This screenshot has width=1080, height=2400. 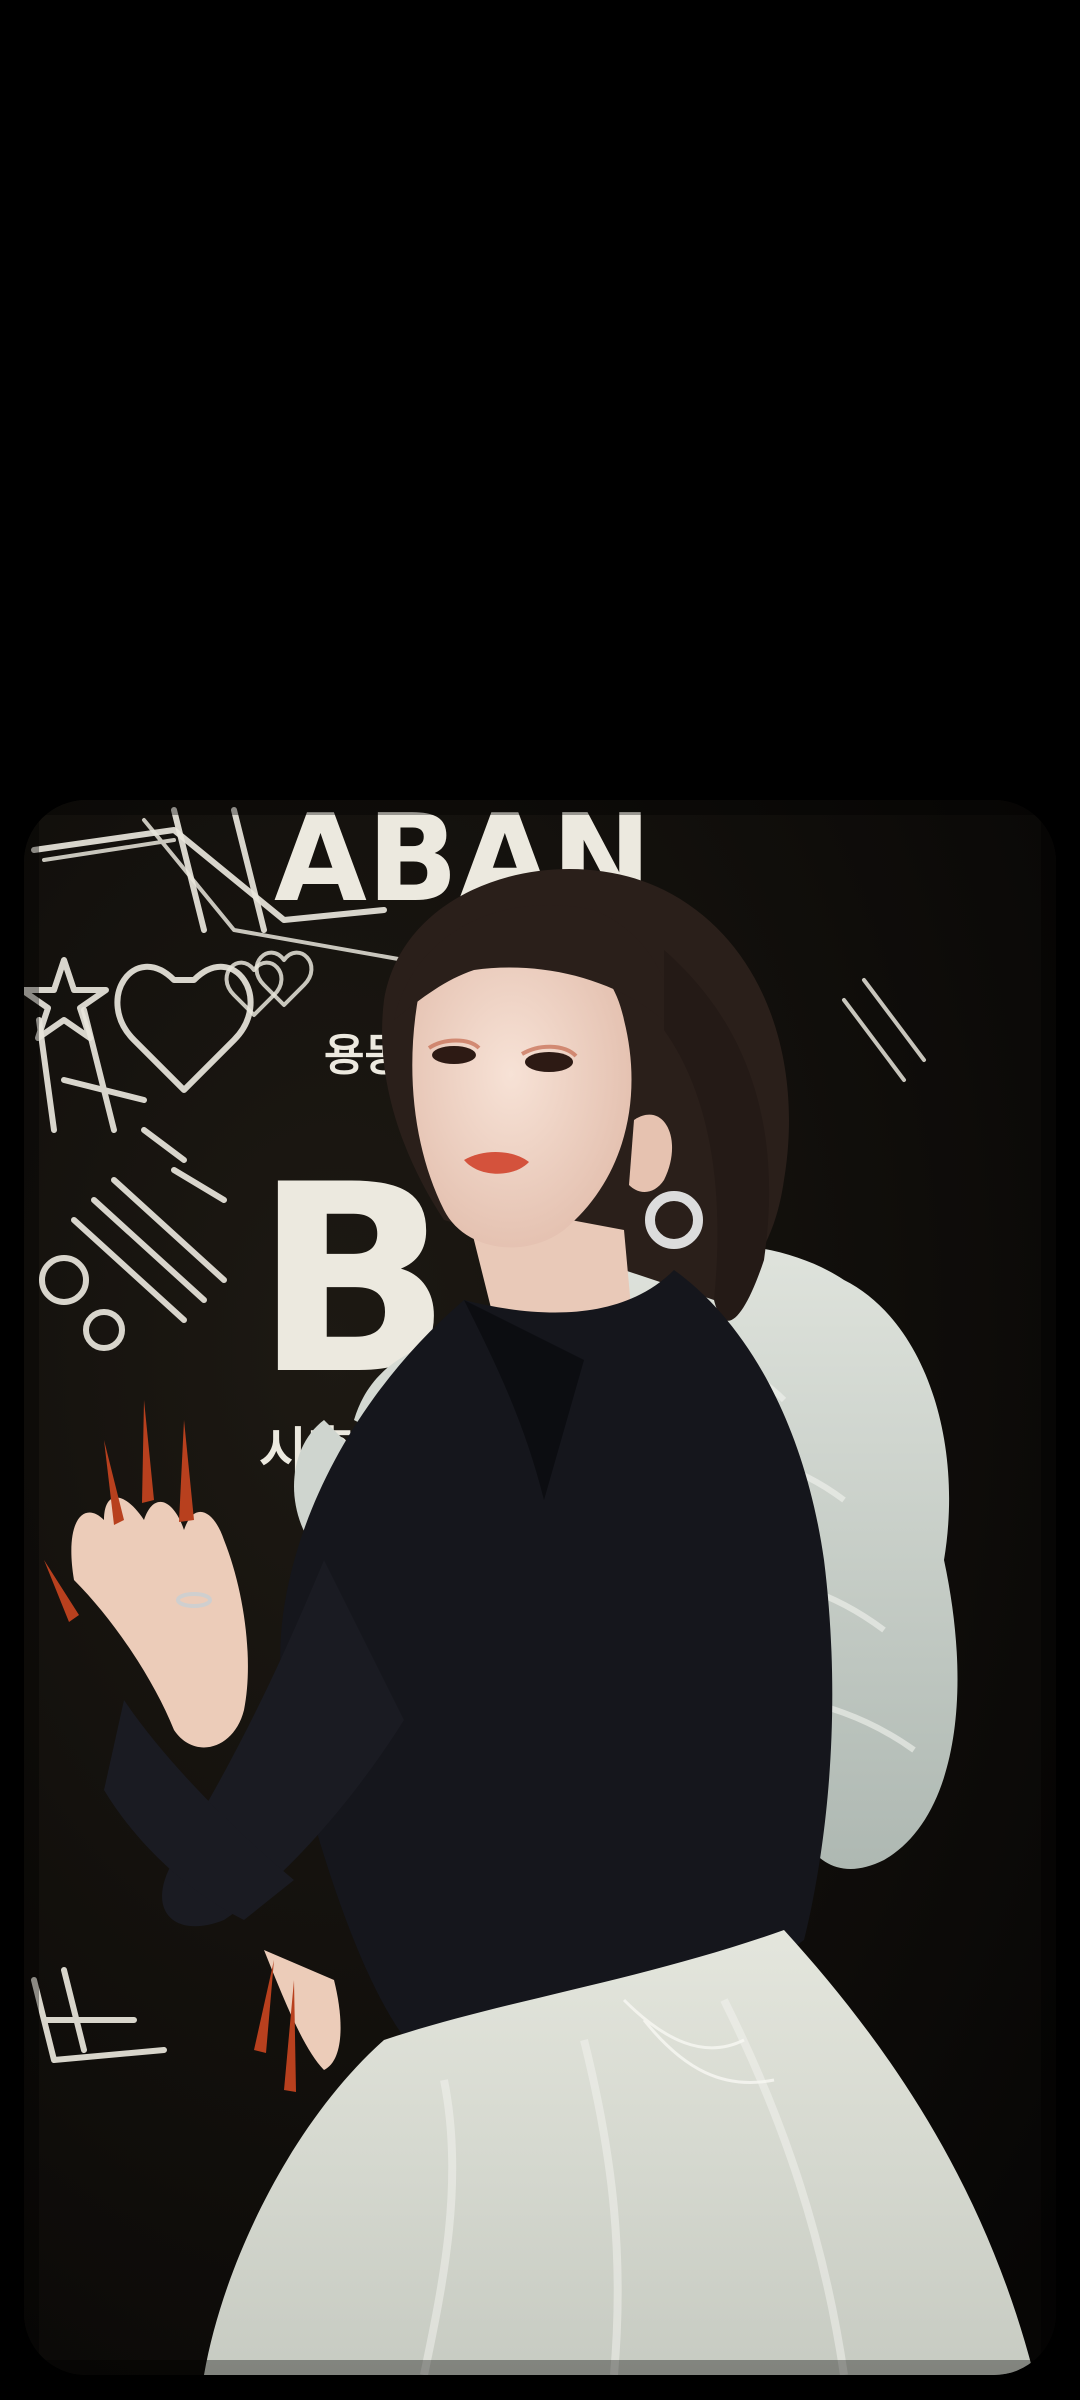 I want to click on right-eye, so click(x=549, y=1062).